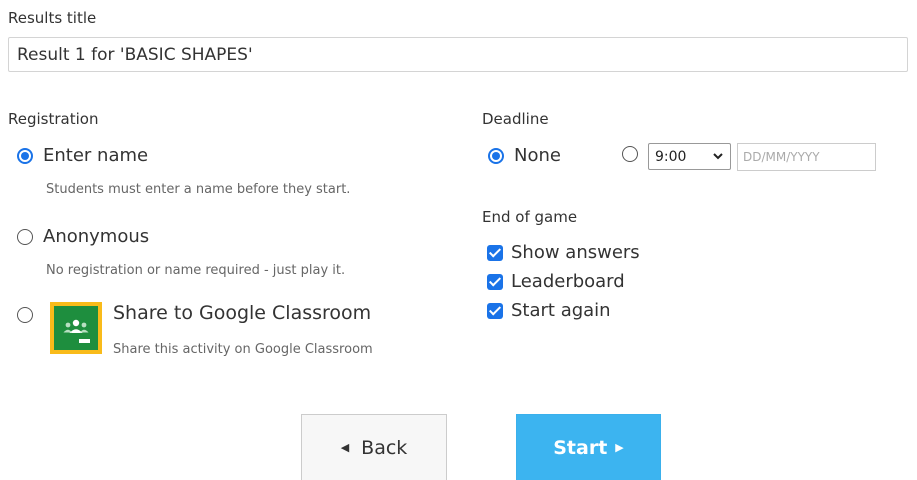 The width and height of the screenshot is (917, 480). What do you see at coordinates (806, 157) in the screenshot?
I see `deadline-date-input` at bounding box center [806, 157].